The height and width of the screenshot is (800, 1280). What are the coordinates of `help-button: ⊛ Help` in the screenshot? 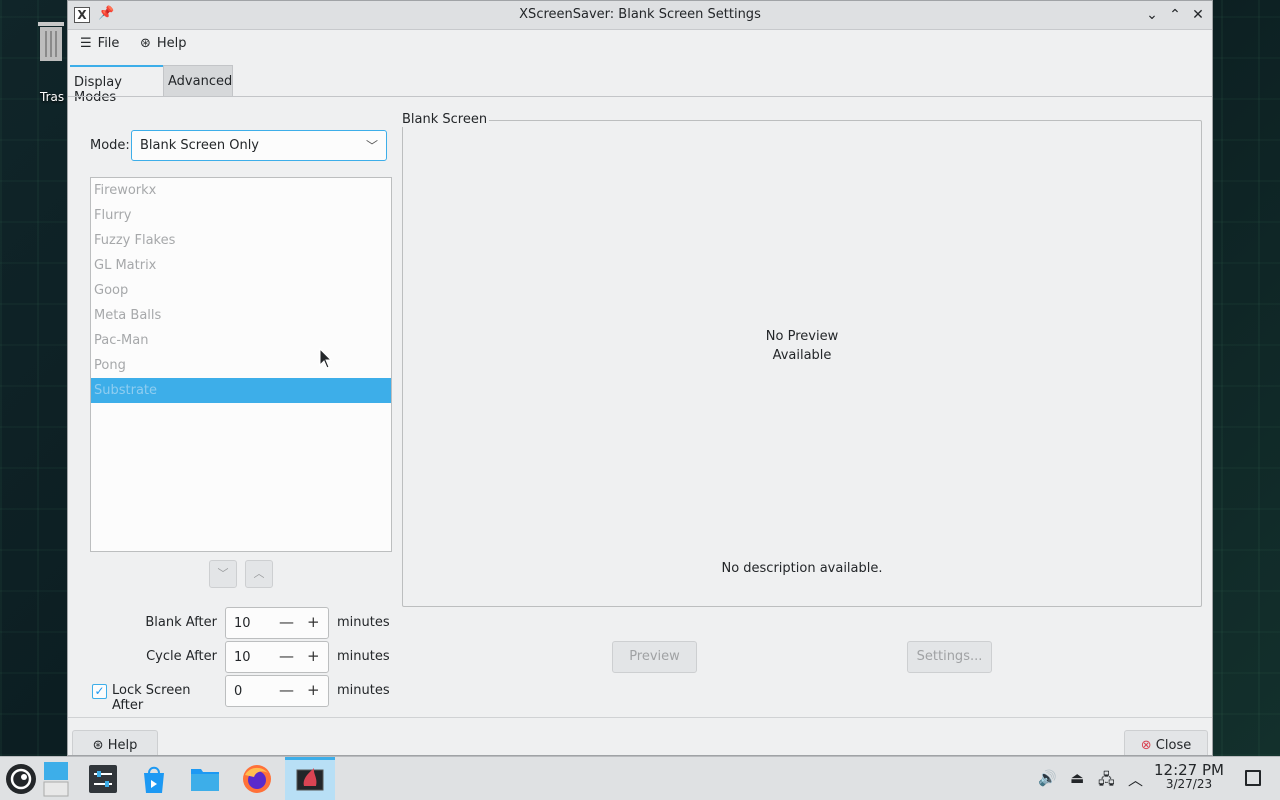 It's located at (115, 742).